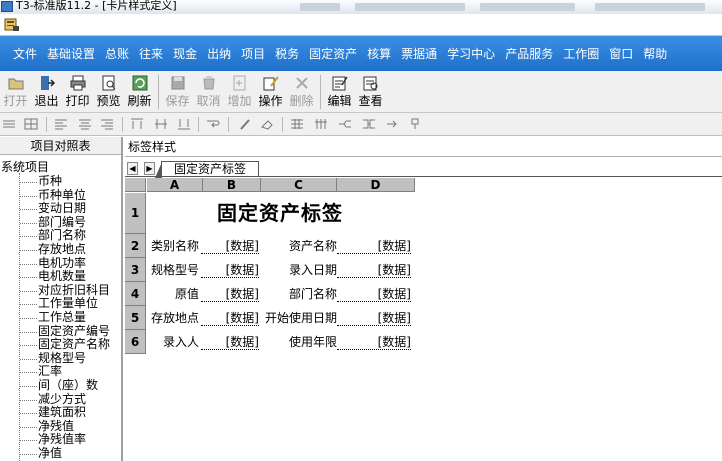 Image resolution: width=722 pixels, height=461 pixels. What do you see at coordinates (208, 91) in the screenshot?
I see `toolbar-button: 取消` at bounding box center [208, 91].